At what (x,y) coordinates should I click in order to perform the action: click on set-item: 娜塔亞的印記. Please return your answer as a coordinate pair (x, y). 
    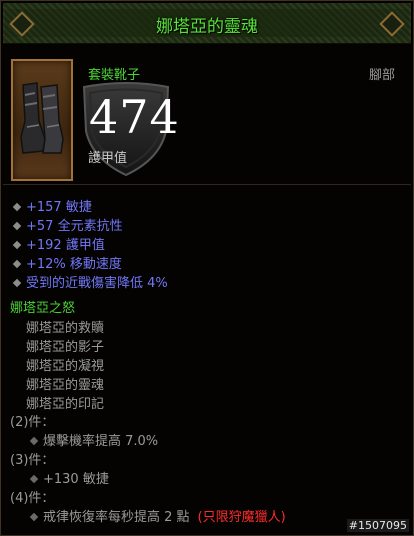
    Looking at the image, I should click on (65, 404).